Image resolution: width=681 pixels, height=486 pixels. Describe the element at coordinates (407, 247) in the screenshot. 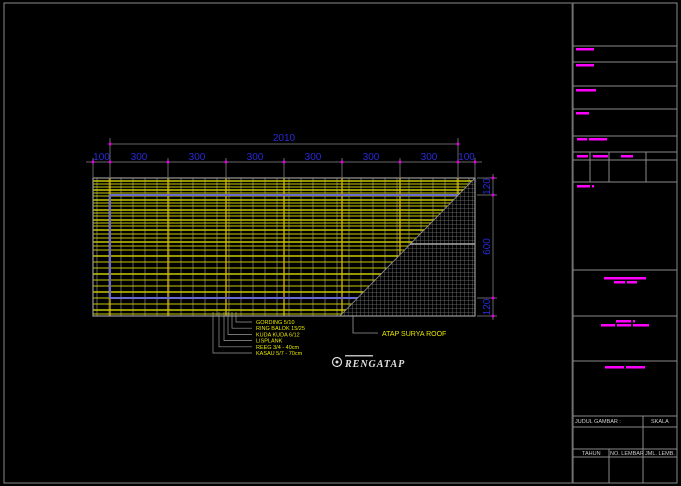

I see `roof-cover-hatch` at that location.